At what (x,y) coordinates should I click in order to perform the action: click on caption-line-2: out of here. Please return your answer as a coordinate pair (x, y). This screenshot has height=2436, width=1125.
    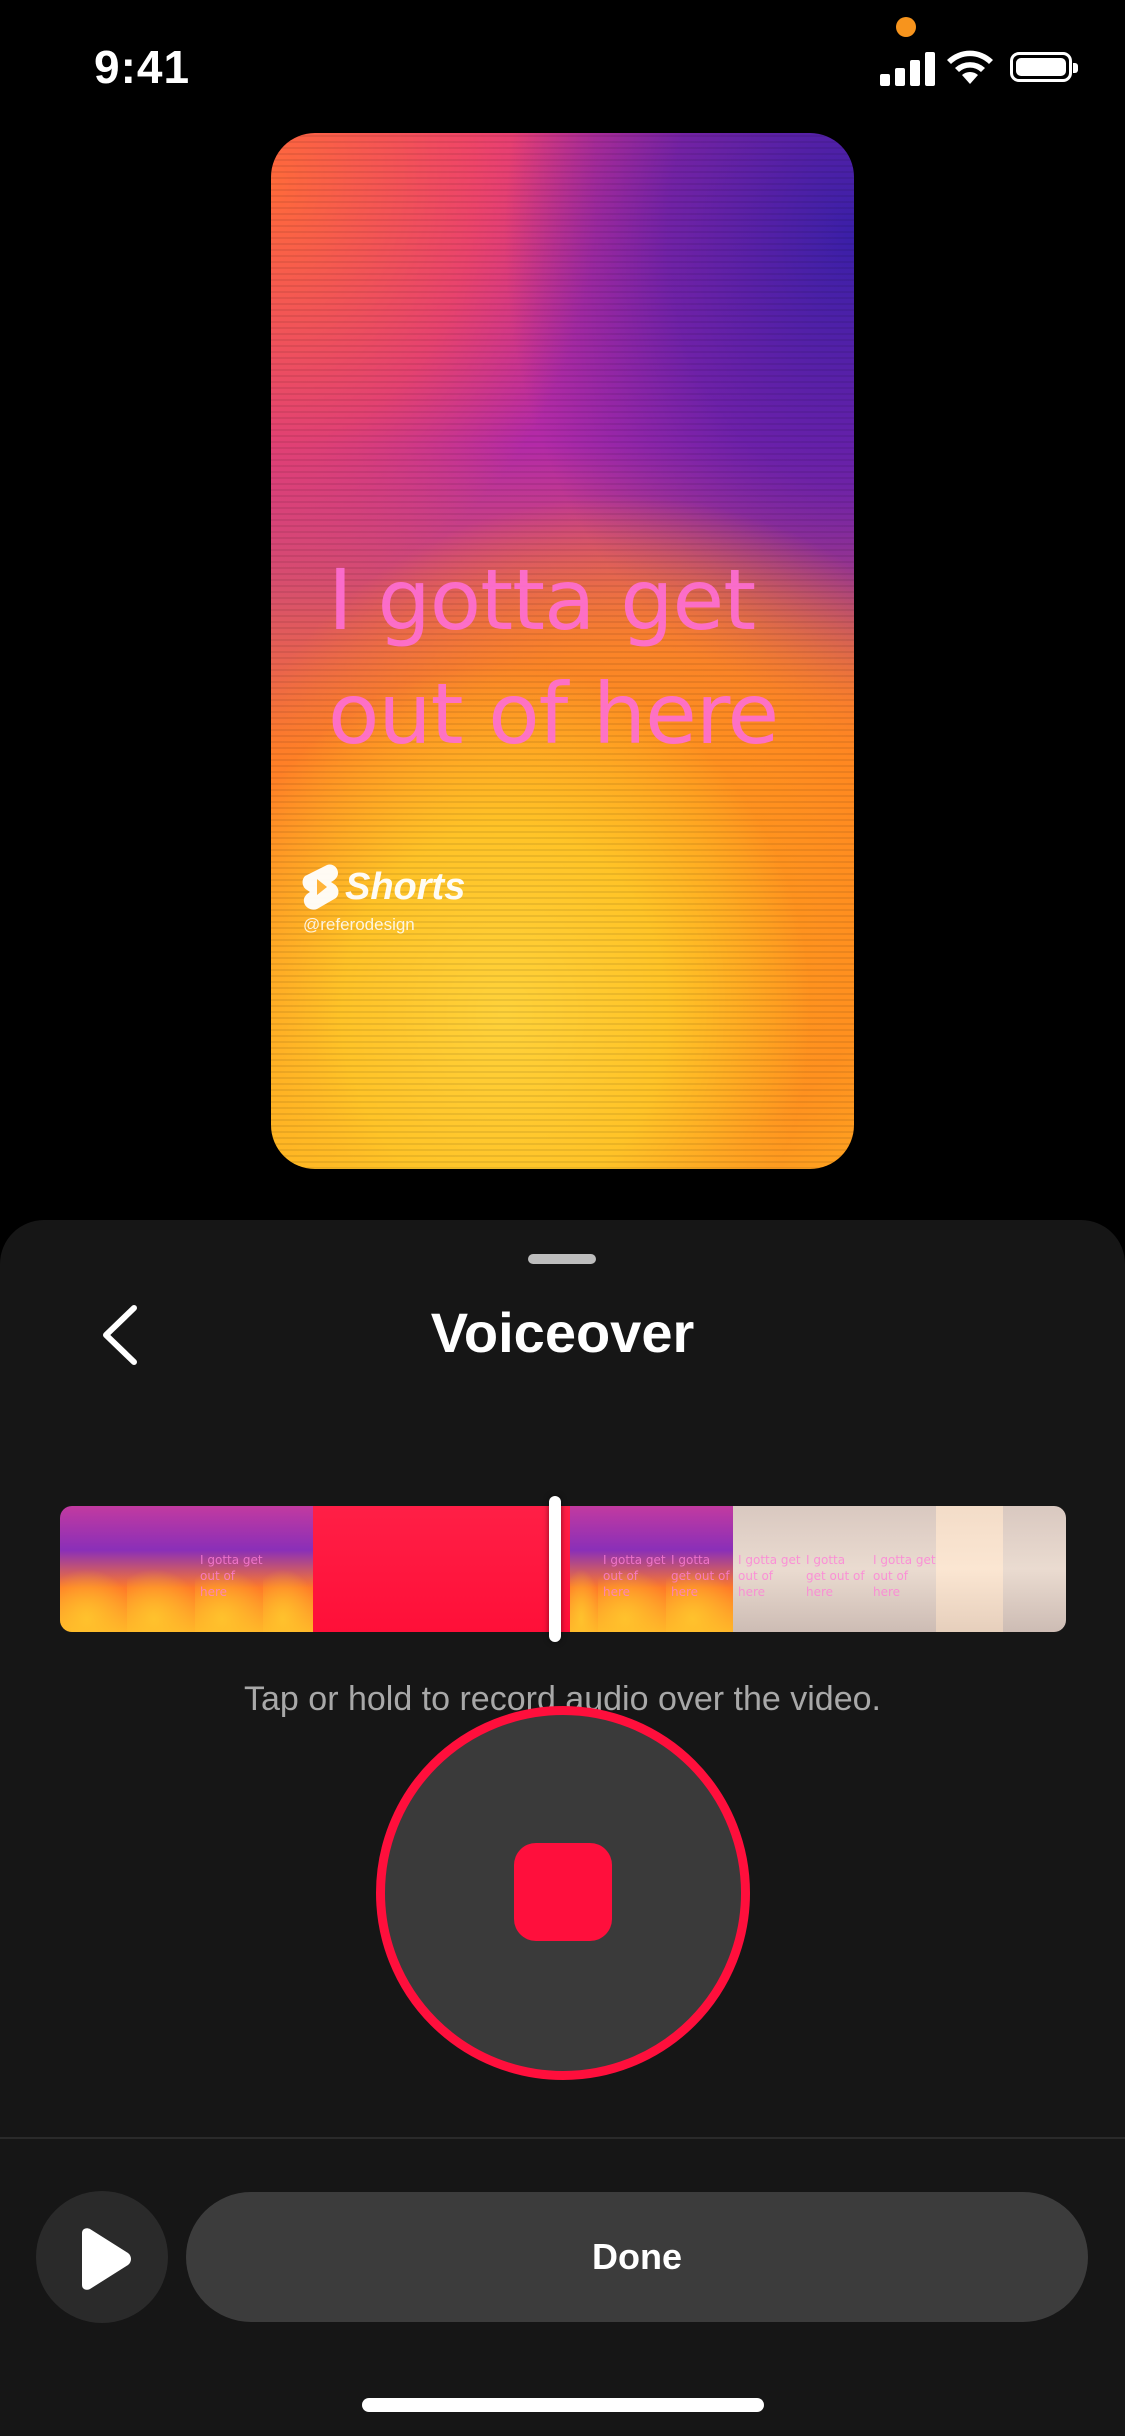
    Looking at the image, I should click on (553, 714).